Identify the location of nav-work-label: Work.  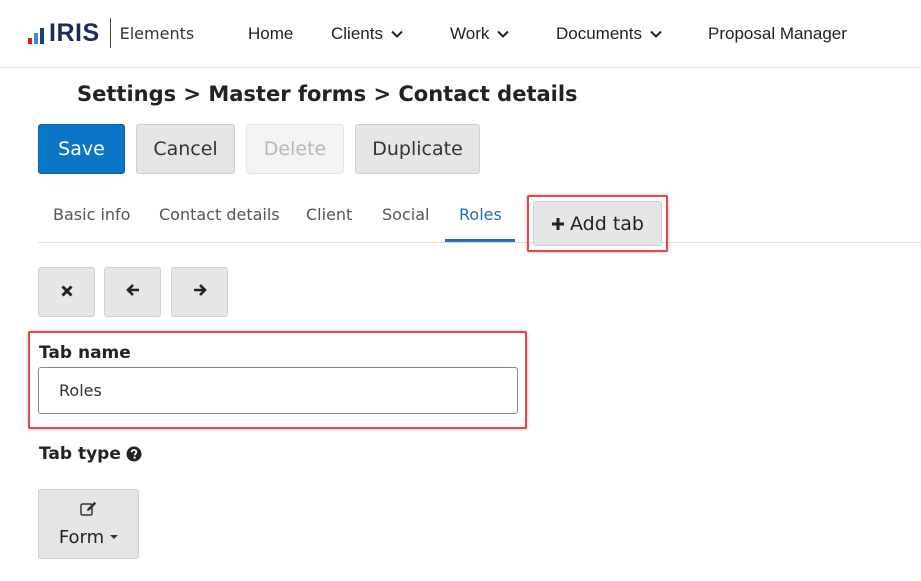
(470, 33).